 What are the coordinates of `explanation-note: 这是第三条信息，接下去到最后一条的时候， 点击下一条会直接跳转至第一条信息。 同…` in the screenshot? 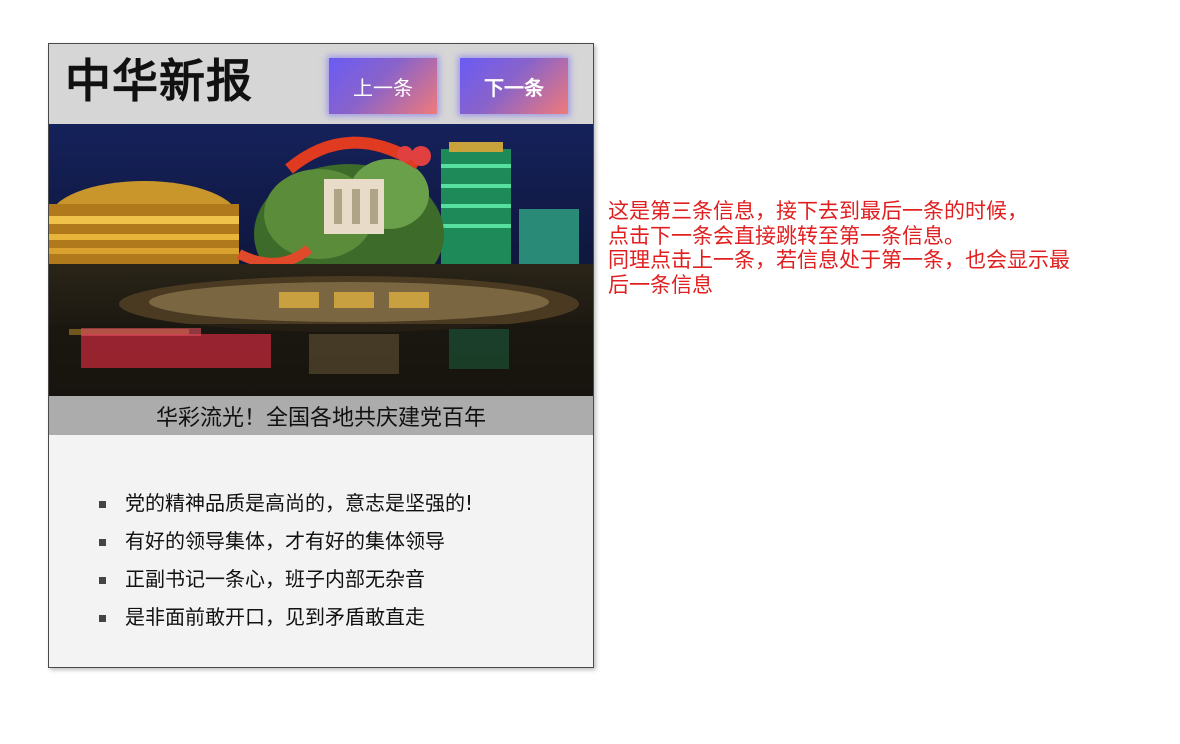 It's located at (888, 248).